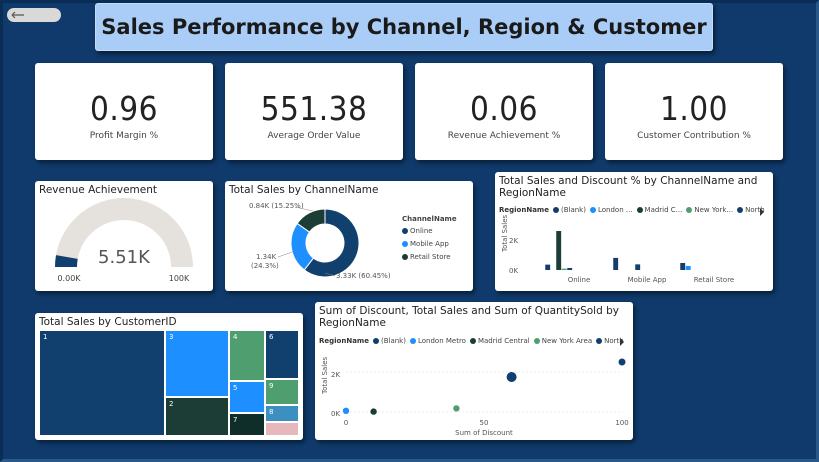 Image resolution: width=819 pixels, height=462 pixels. I want to click on legend-label: Online, so click(421, 231).